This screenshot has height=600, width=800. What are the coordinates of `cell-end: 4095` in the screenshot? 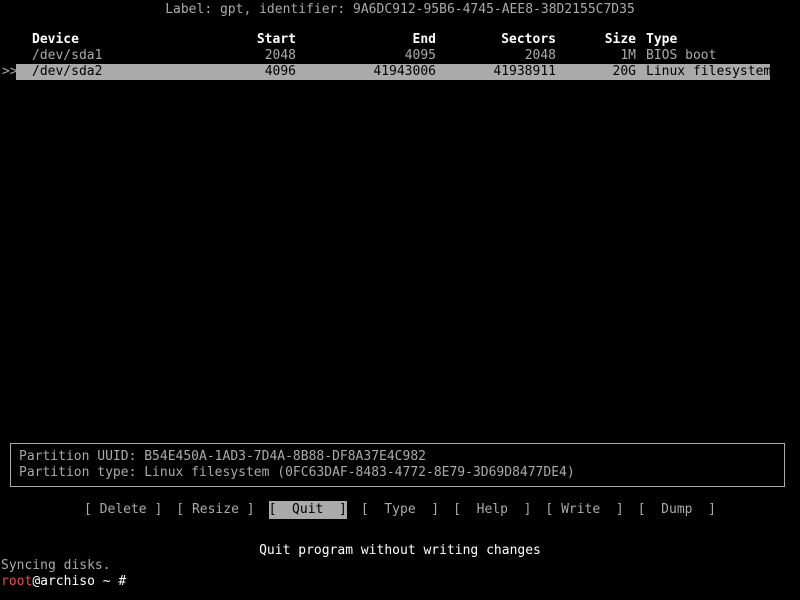 It's located at (420, 55).